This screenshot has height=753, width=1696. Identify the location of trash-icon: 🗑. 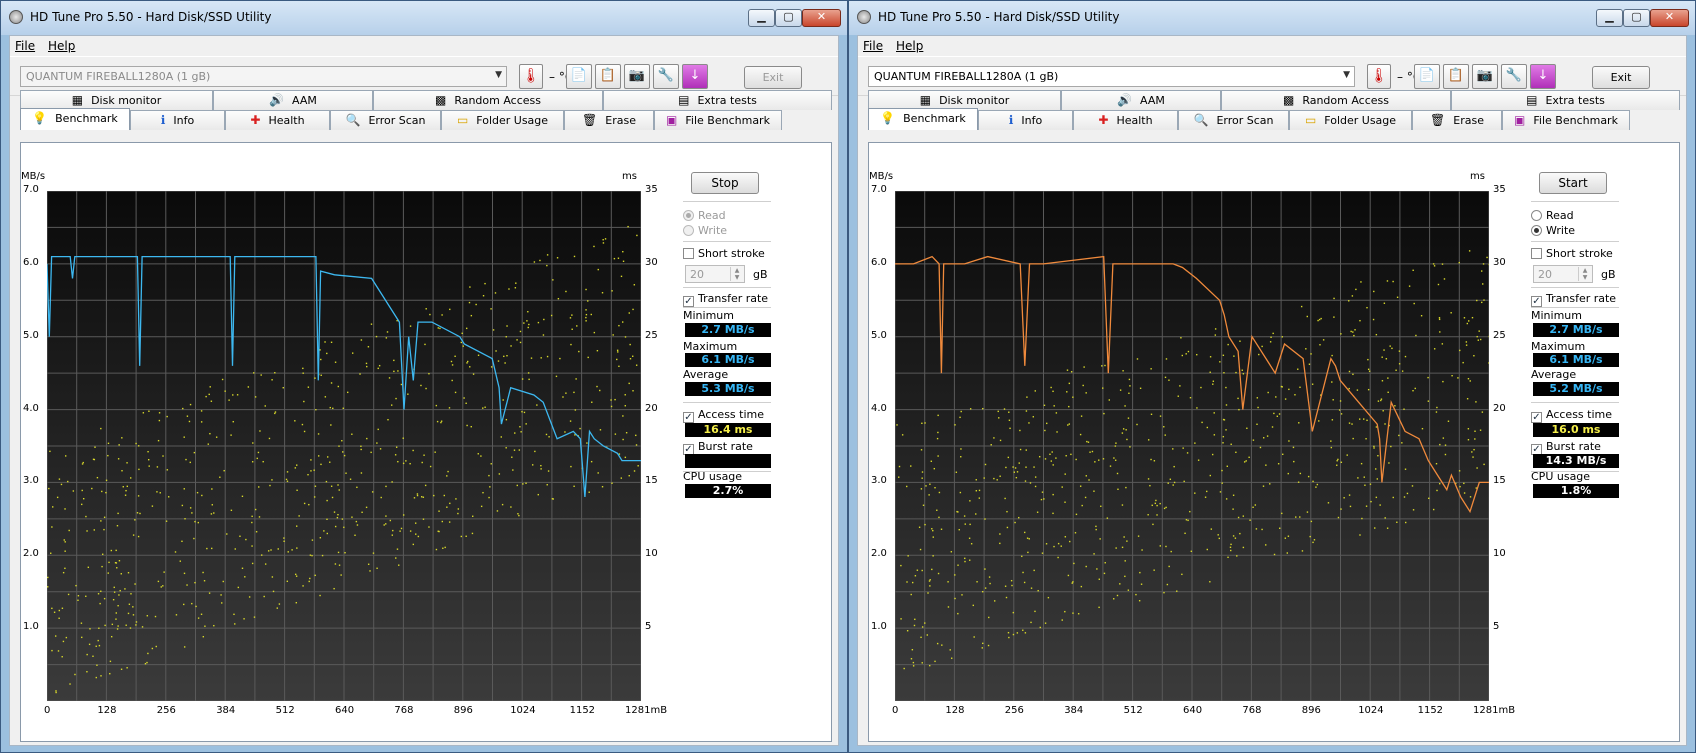
(1438, 120).